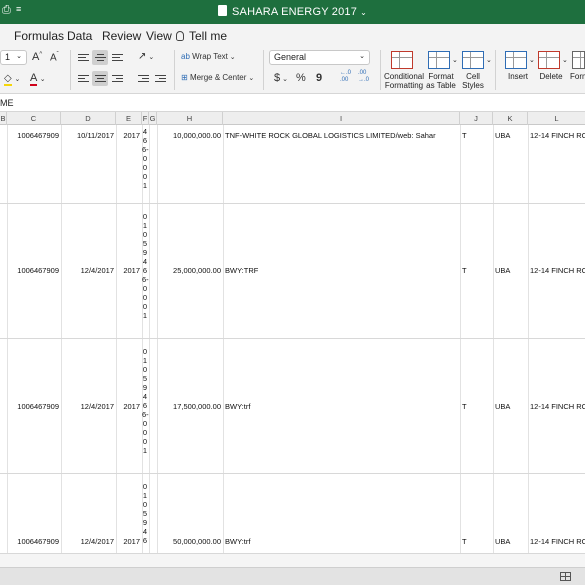 Image resolution: width=585 pixels, height=585 pixels. What do you see at coordinates (38, 79) in the screenshot?
I see `font-color-button: A ⌄` at bounding box center [38, 79].